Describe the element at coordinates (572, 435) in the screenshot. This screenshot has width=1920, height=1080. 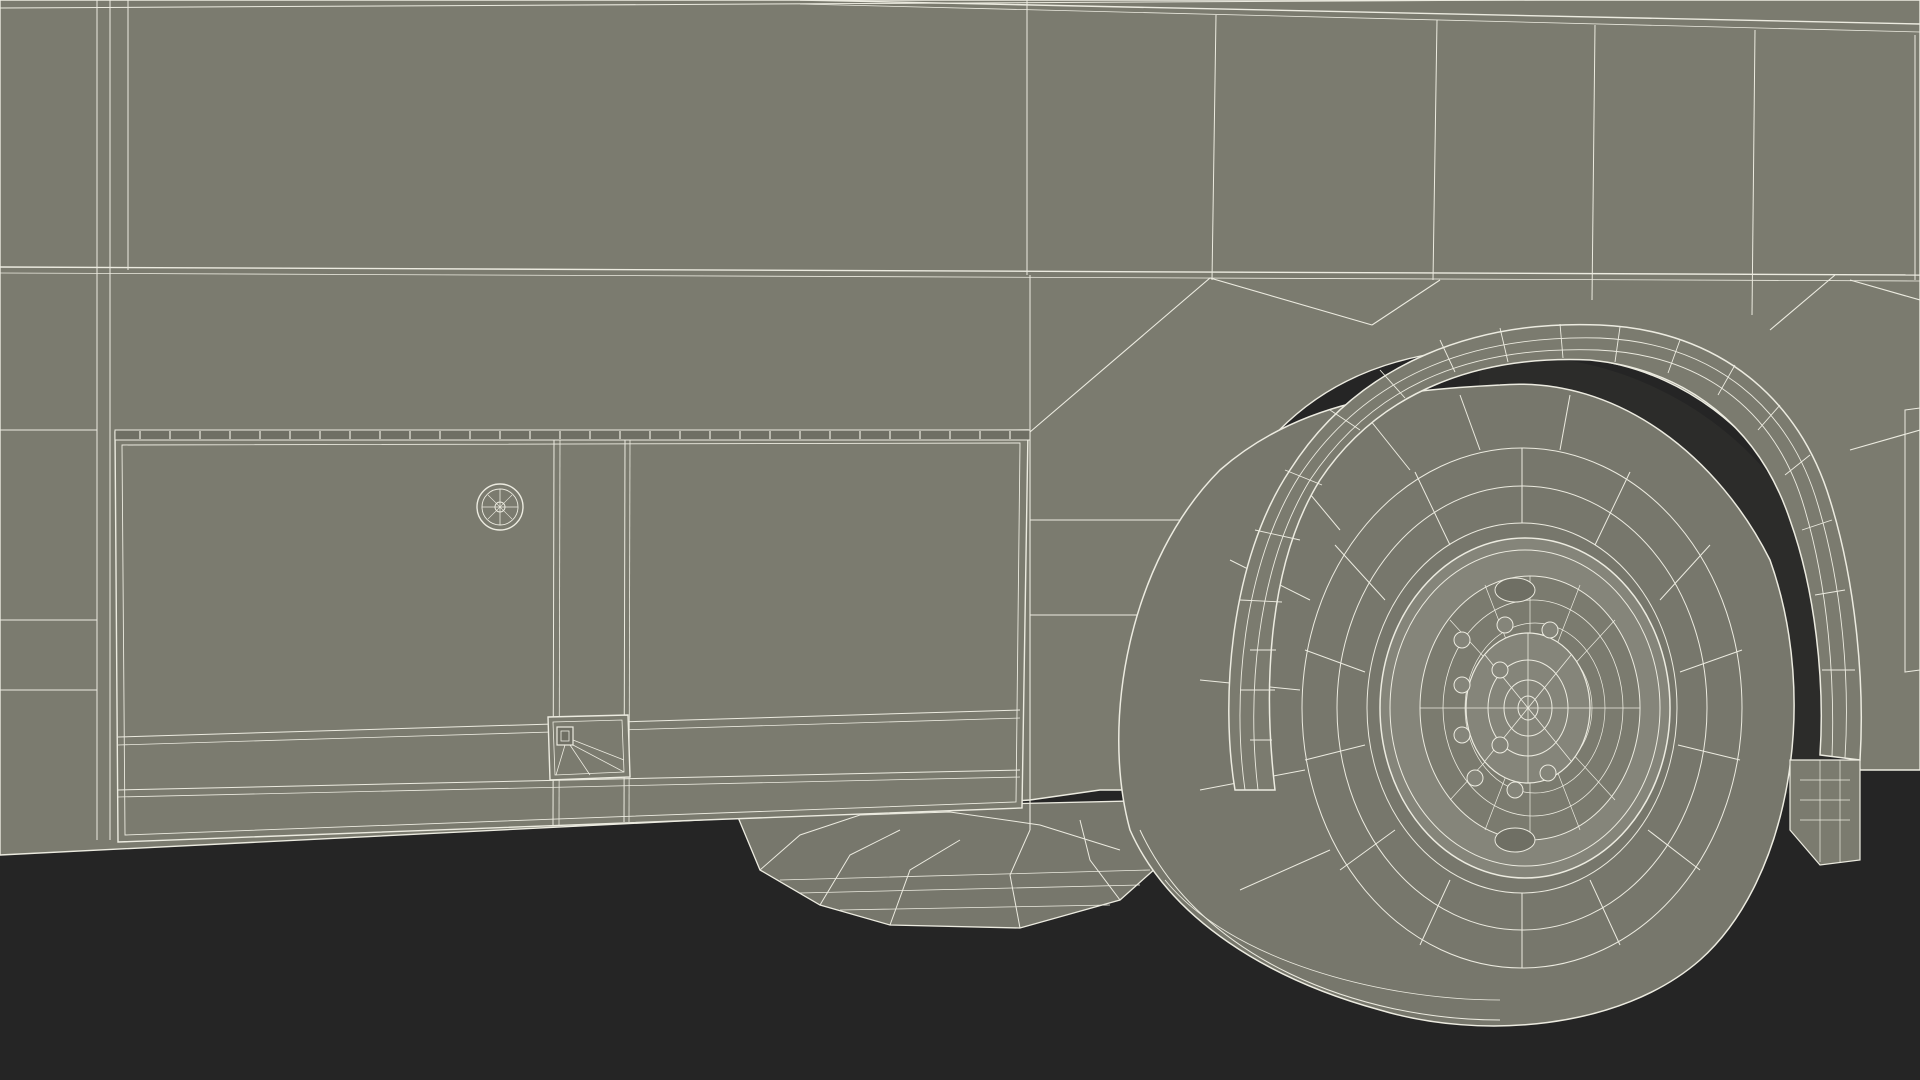
I see `hinge-strip` at that location.